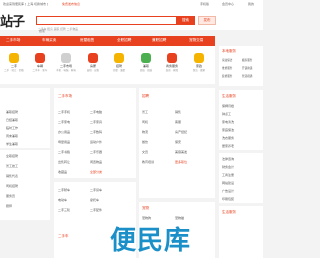 This screenshot has height=258, width=320. Describe the element at coordinates (64, 152) in the screenshot. I see `card-link: 二手书籍` at that location.